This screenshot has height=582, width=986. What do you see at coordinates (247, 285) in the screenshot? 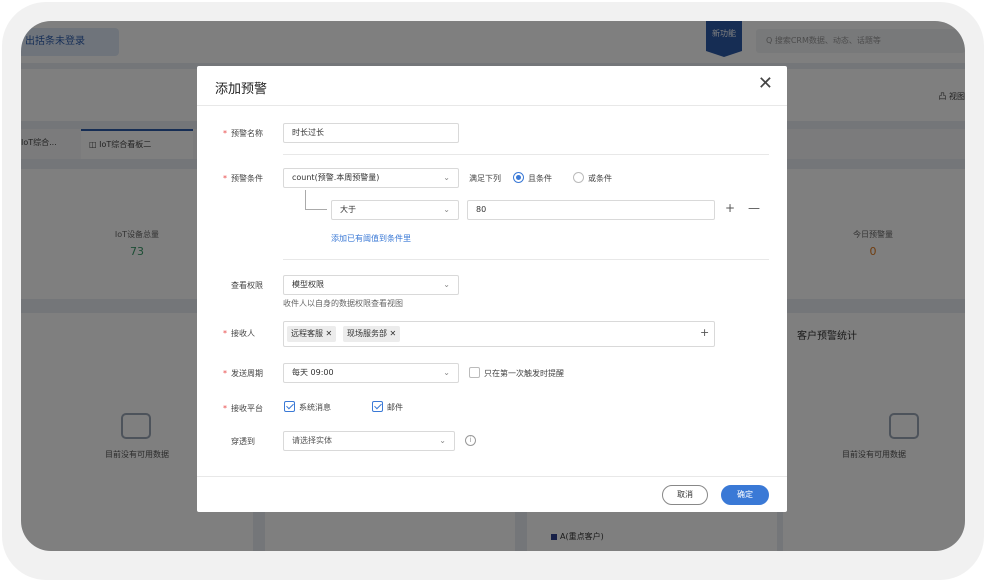
I see `permission-label: 查看权限` at bounding box center [247, 285].